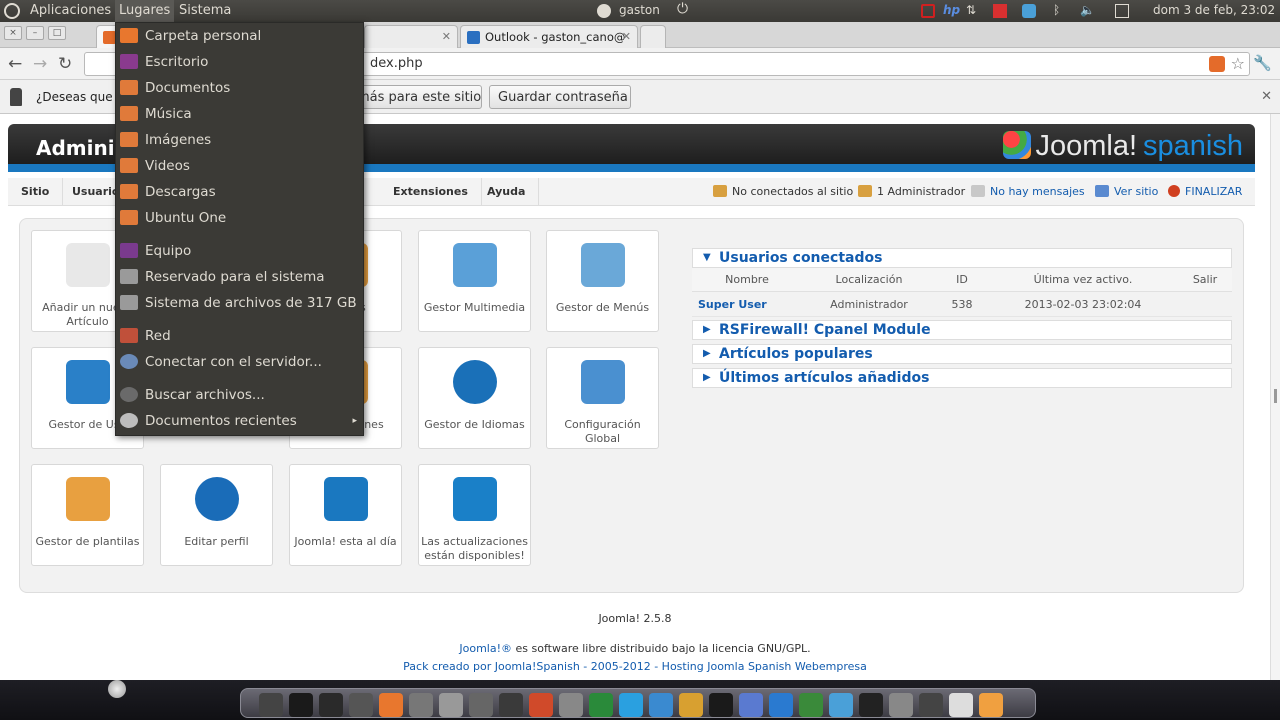  Describe the element at coordinates (549, 36) in the screenshot. I see `tab-outlook: Outlook - gaston_cano@ ✕` at that location.